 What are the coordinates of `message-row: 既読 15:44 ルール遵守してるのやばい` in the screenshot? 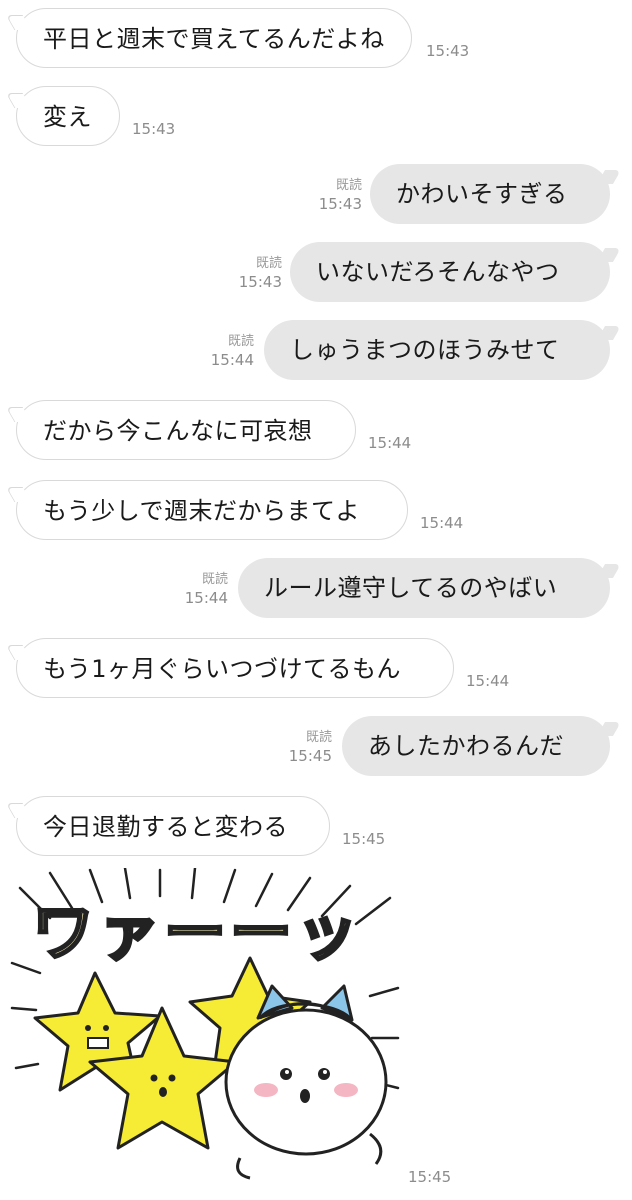 It's located at (316, 589).